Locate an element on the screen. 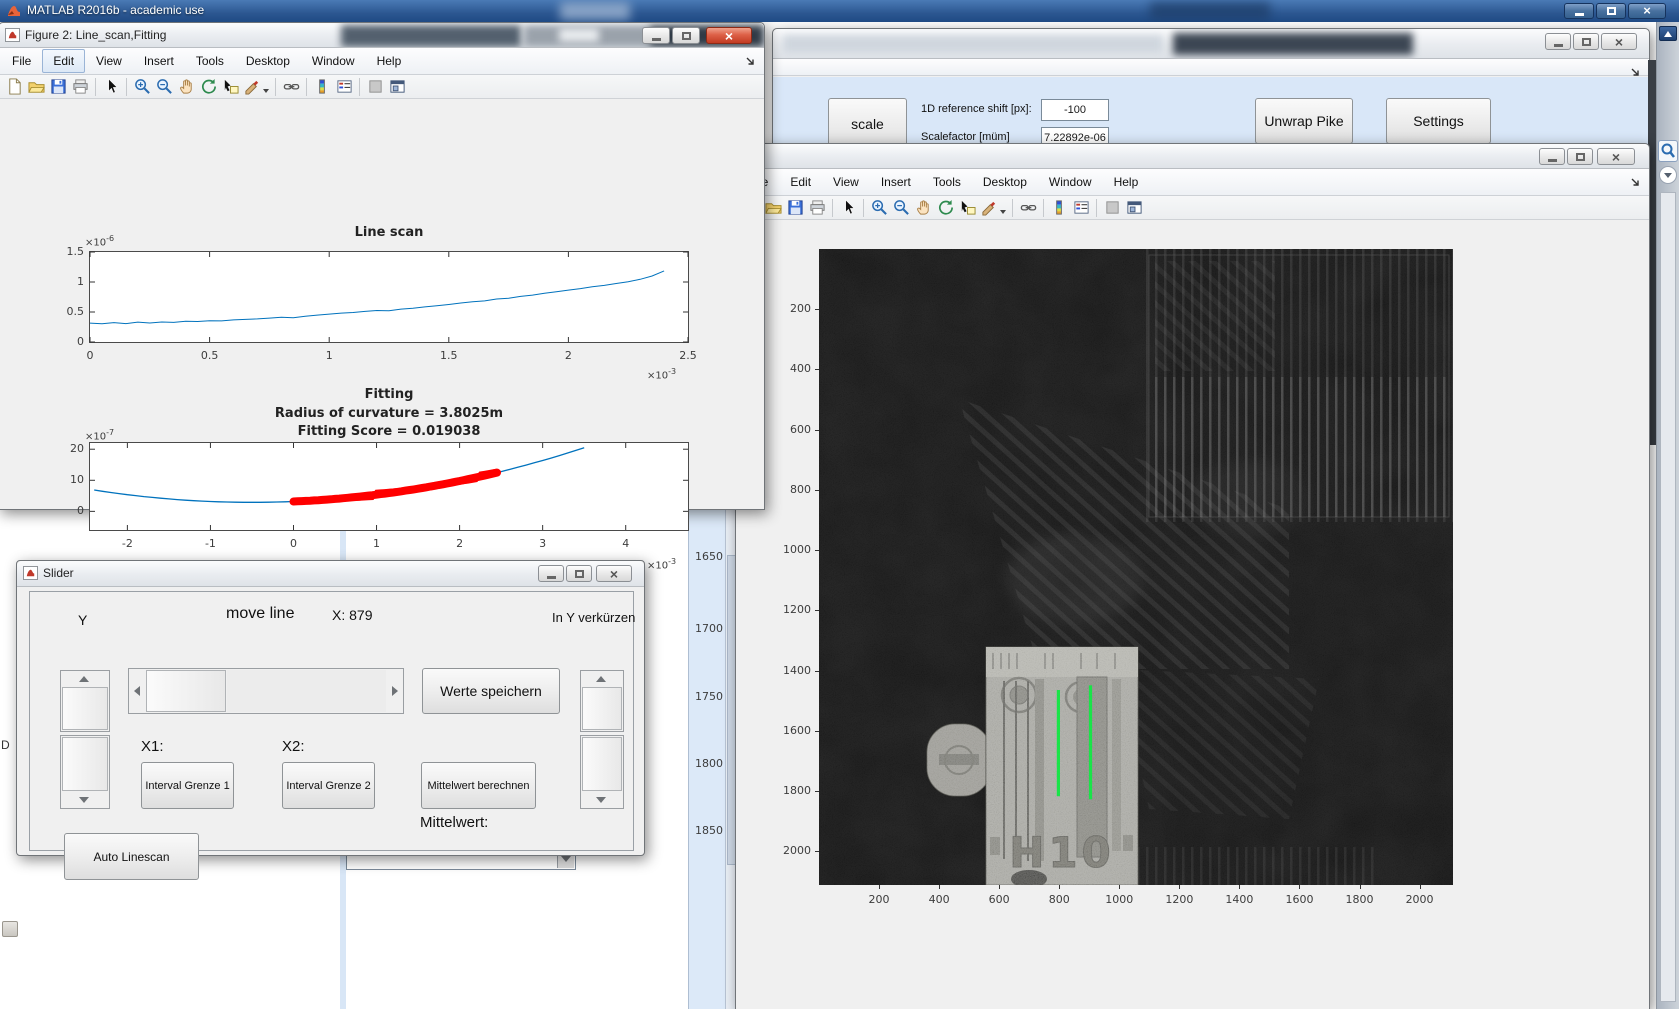  x2-label: X2: is located at coordinates (293, 746).